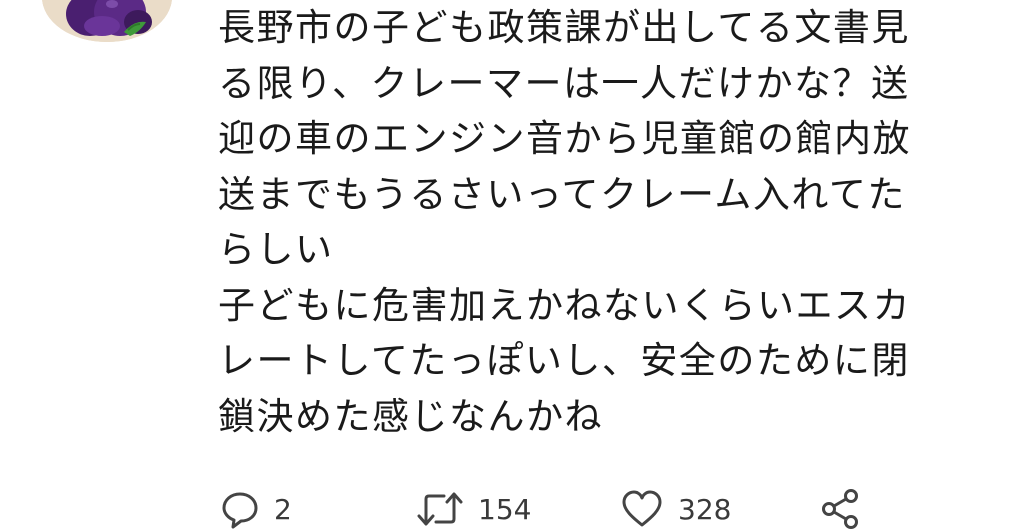  What do you see at coordinates (675, 509) in the screenshot?
I see `like-button: 328` at bounding box center [675, 509].